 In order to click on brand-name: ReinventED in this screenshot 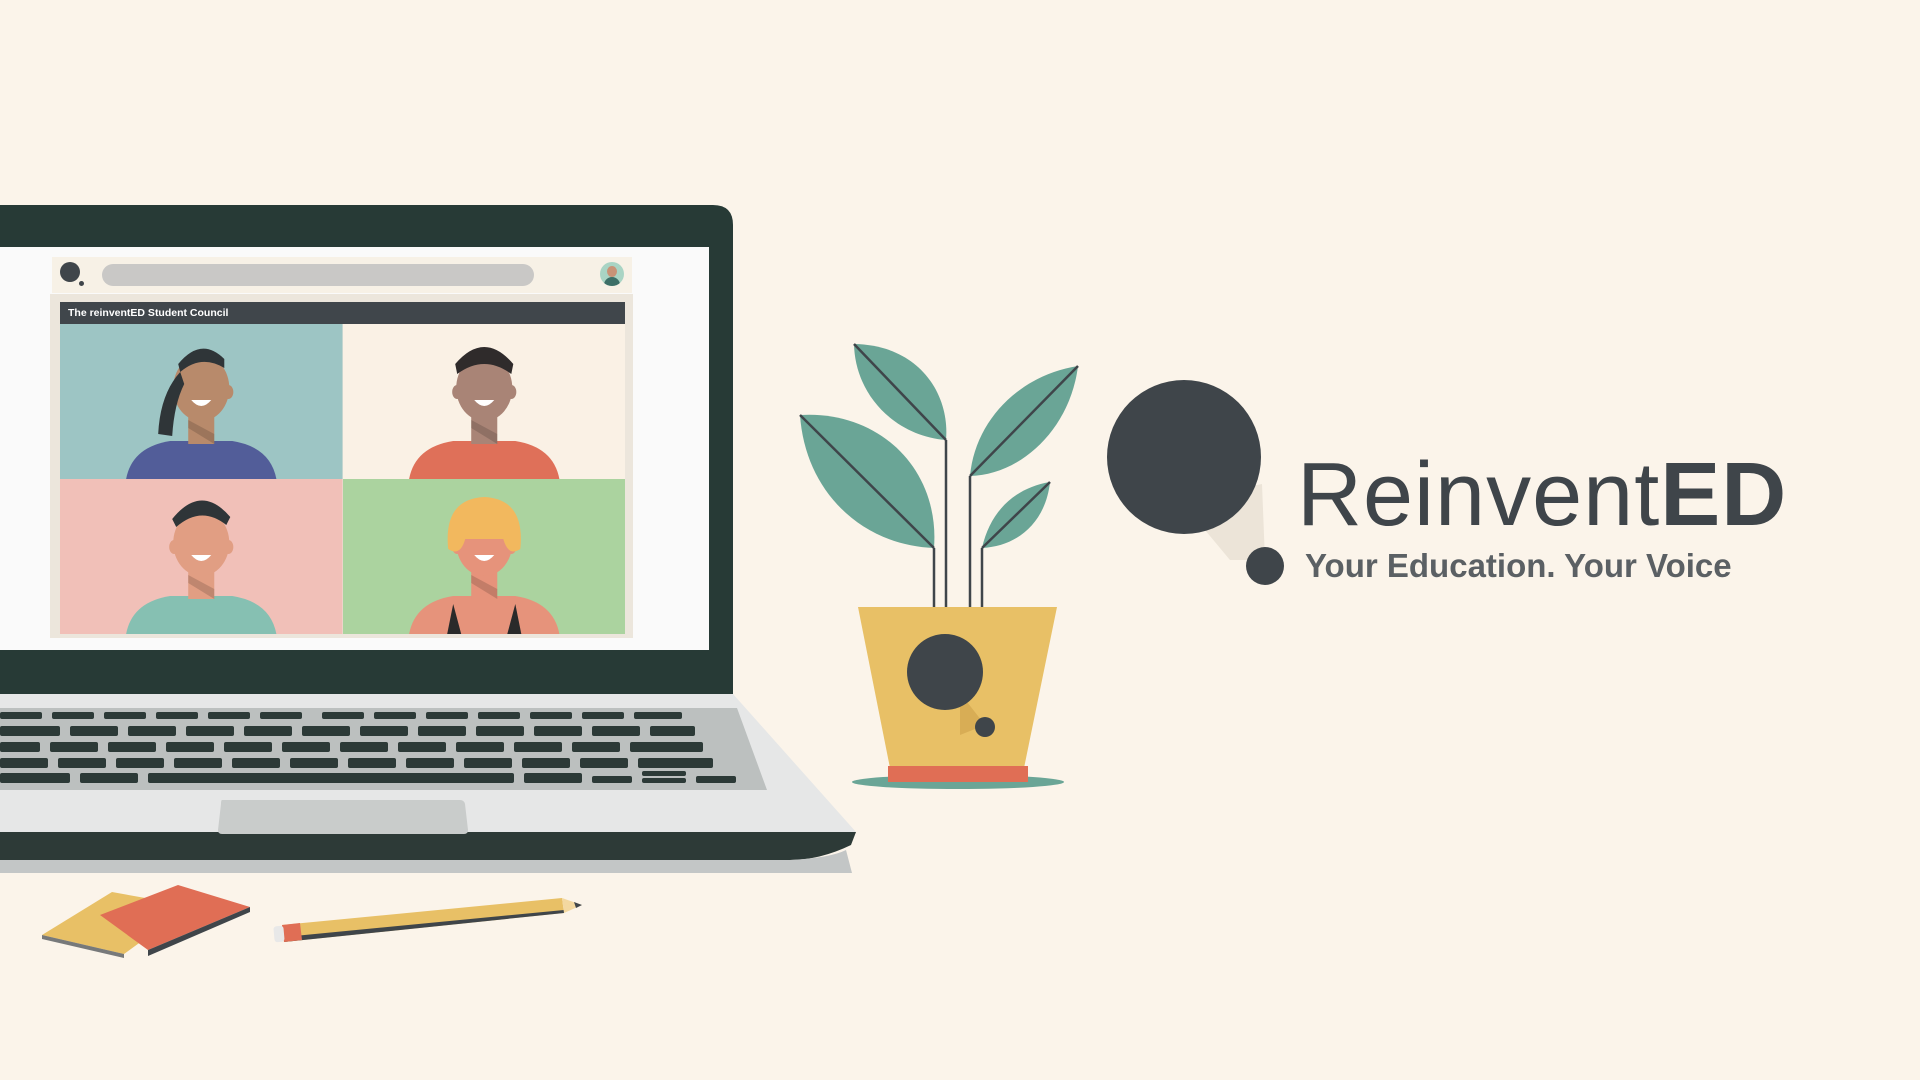, I will do `click(1542, 495)`.